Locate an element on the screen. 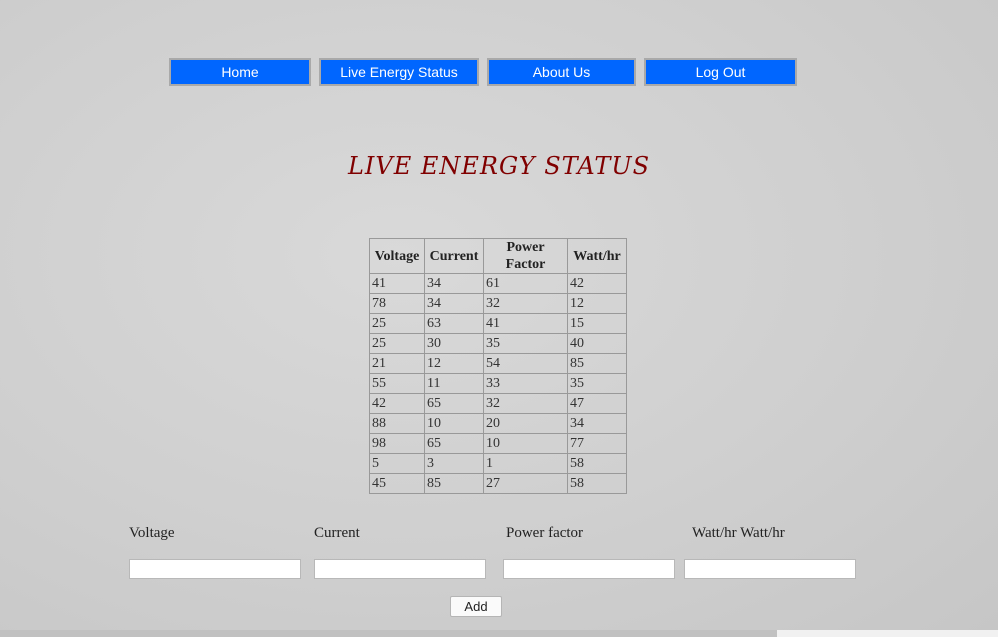 This screenshot has height=637, width=998. table-row: 25 30 35 40 is located at coordinates (498, 343).